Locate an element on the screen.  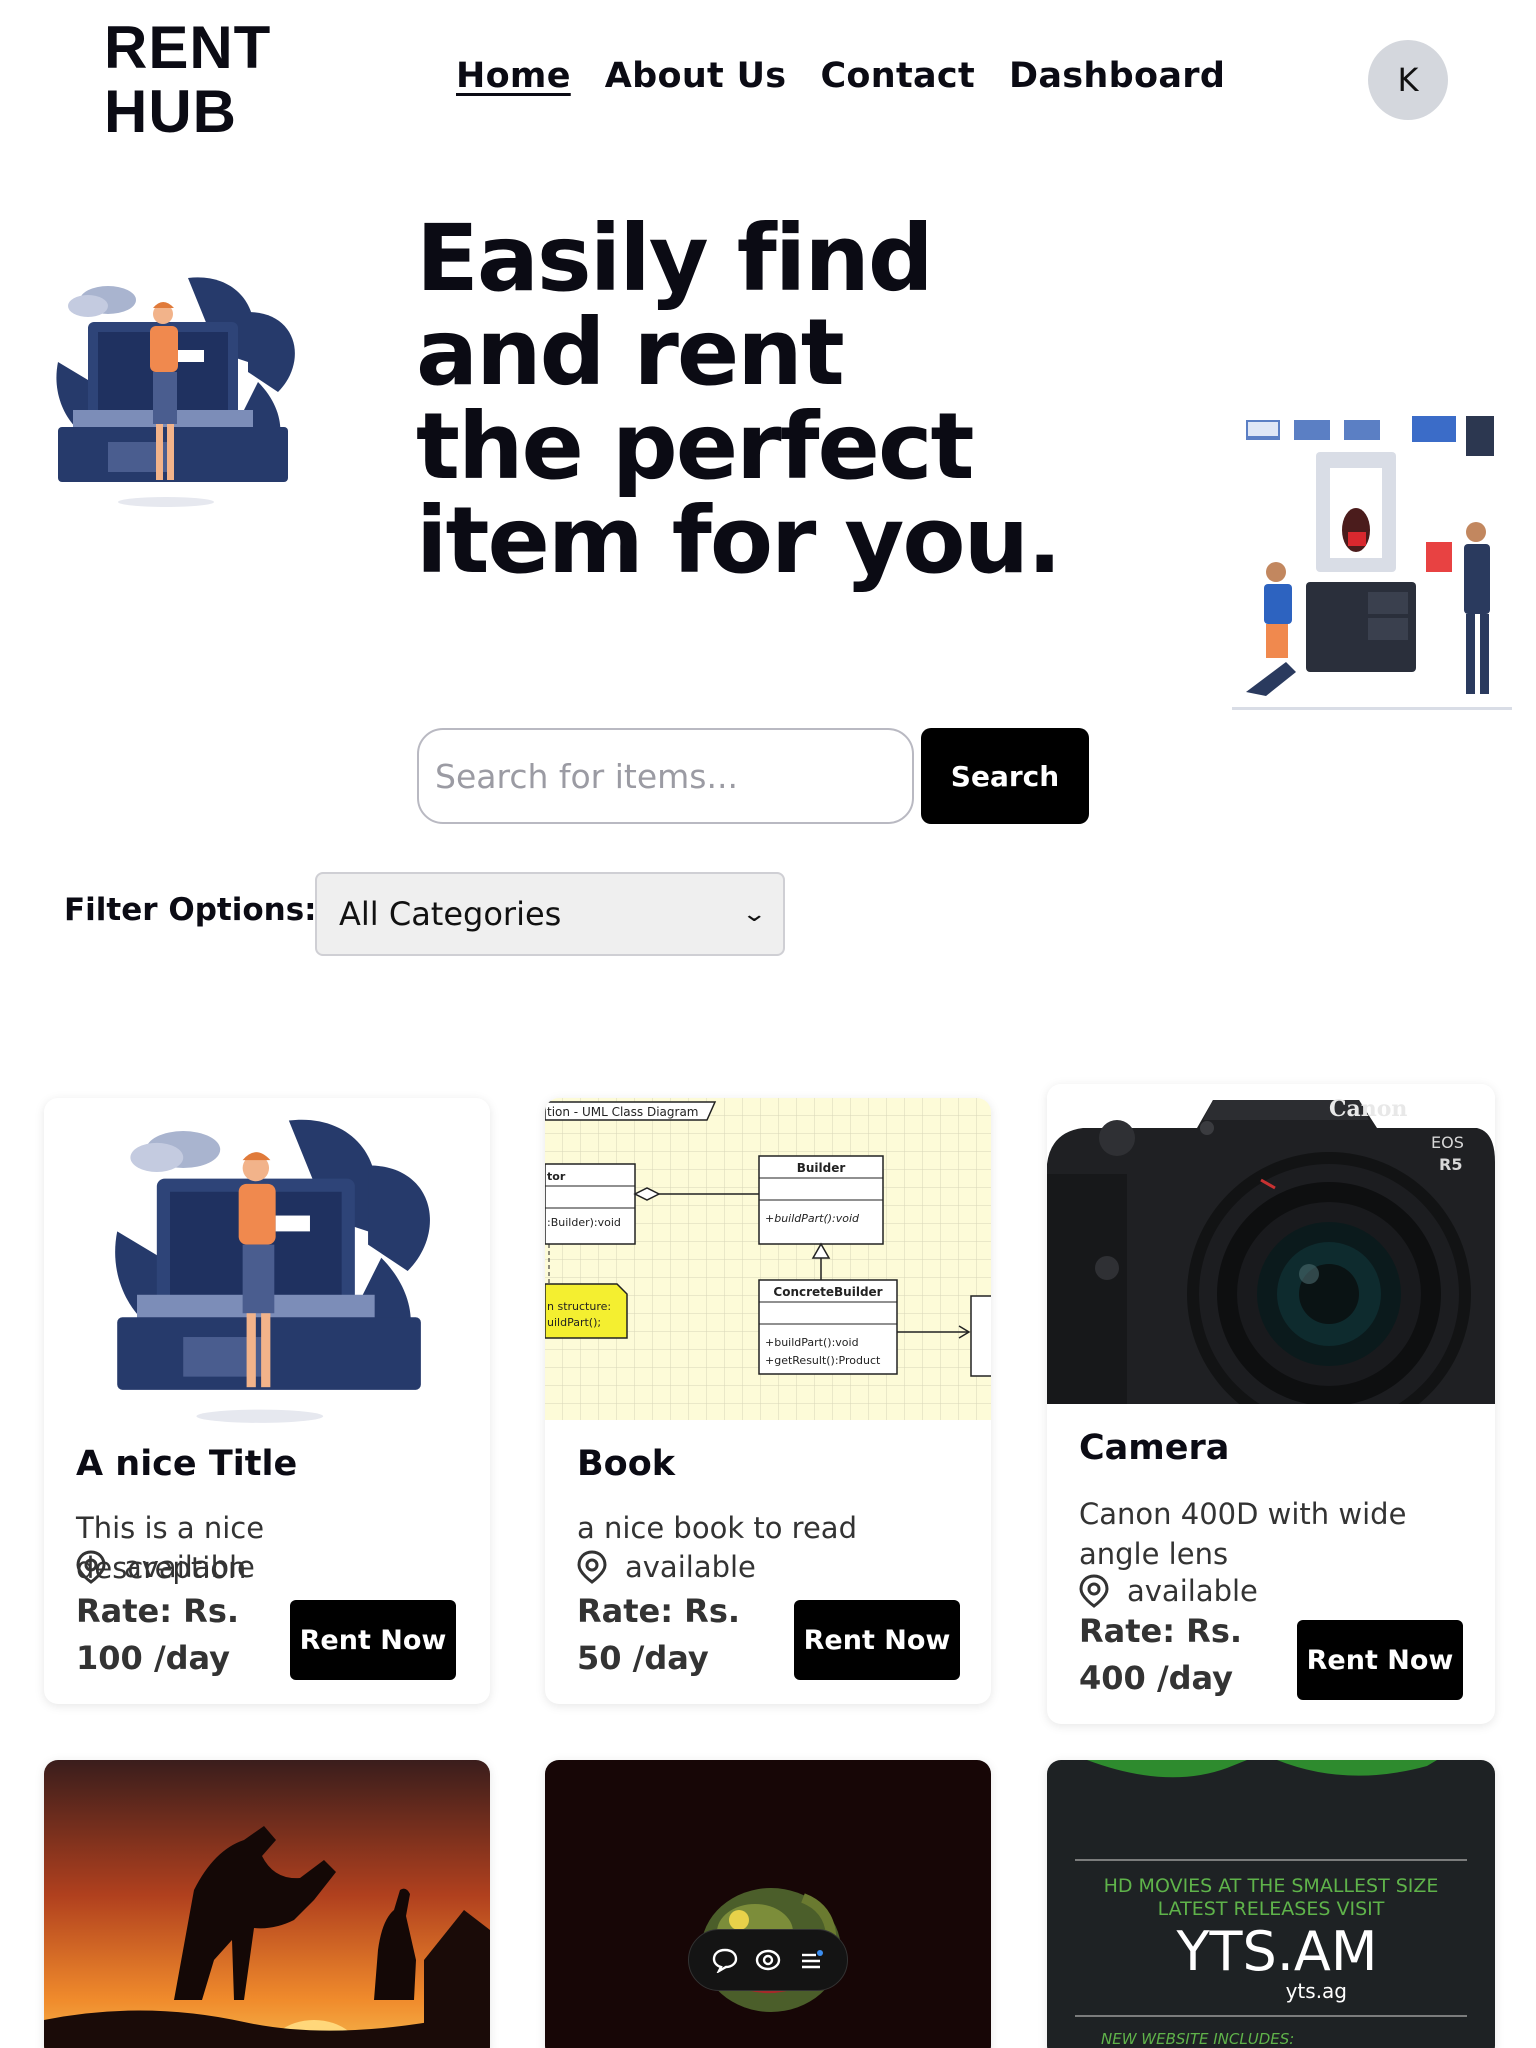
uml-caption: tion - UML Class Diagram is located at coordinates (623, 1112).